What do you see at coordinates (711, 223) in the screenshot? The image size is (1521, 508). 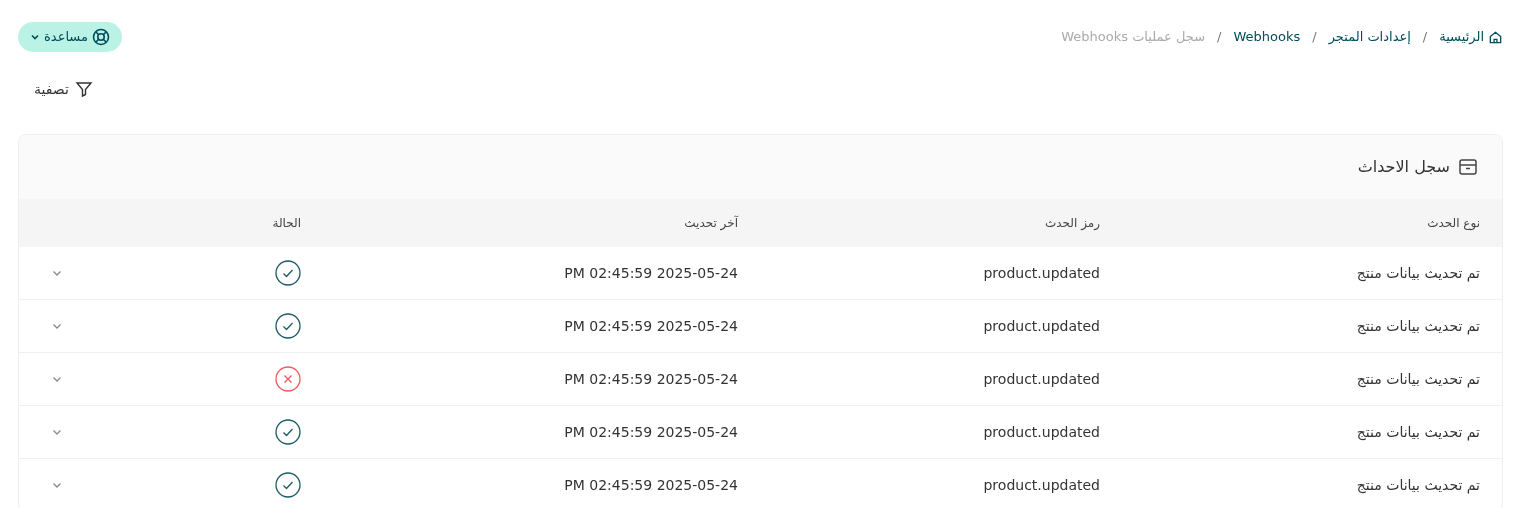 I see `column-header: آخر تحديث` at bounding box center [711, 223].